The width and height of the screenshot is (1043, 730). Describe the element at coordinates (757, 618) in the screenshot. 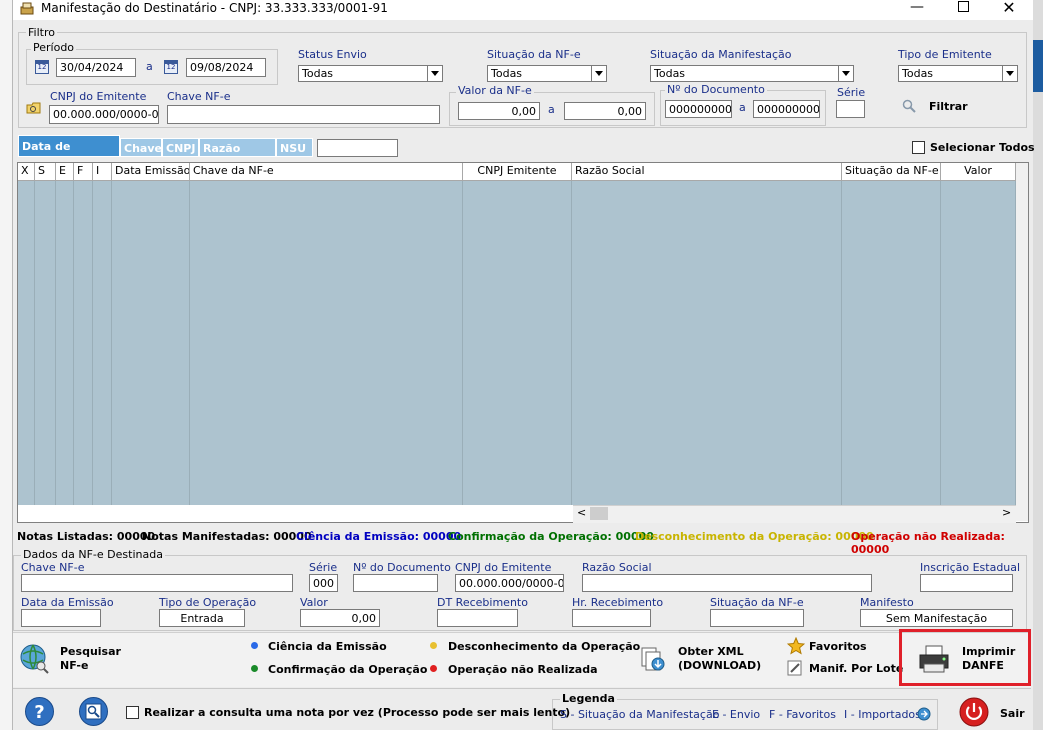

I see `dados-situacao-input` at that location.